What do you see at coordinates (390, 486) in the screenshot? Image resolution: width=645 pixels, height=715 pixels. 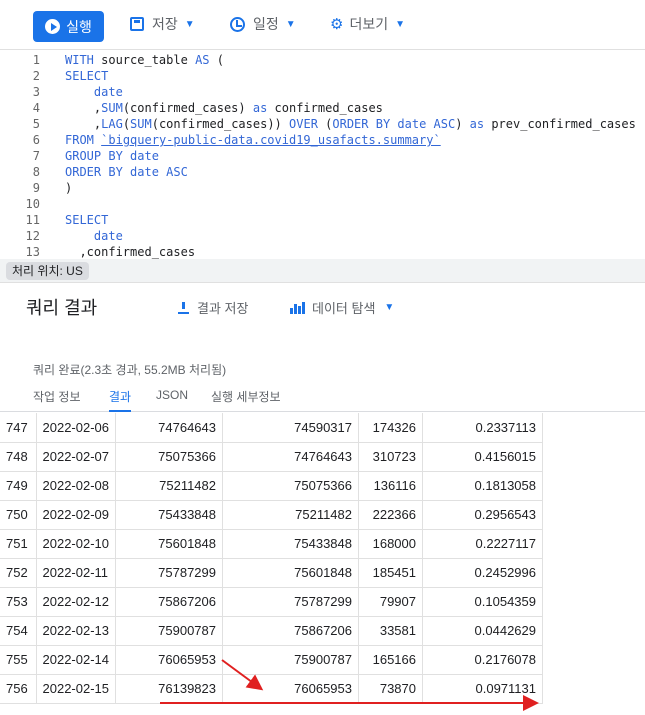 I see `table-cell: 136116` at bounding box center [390, 486].